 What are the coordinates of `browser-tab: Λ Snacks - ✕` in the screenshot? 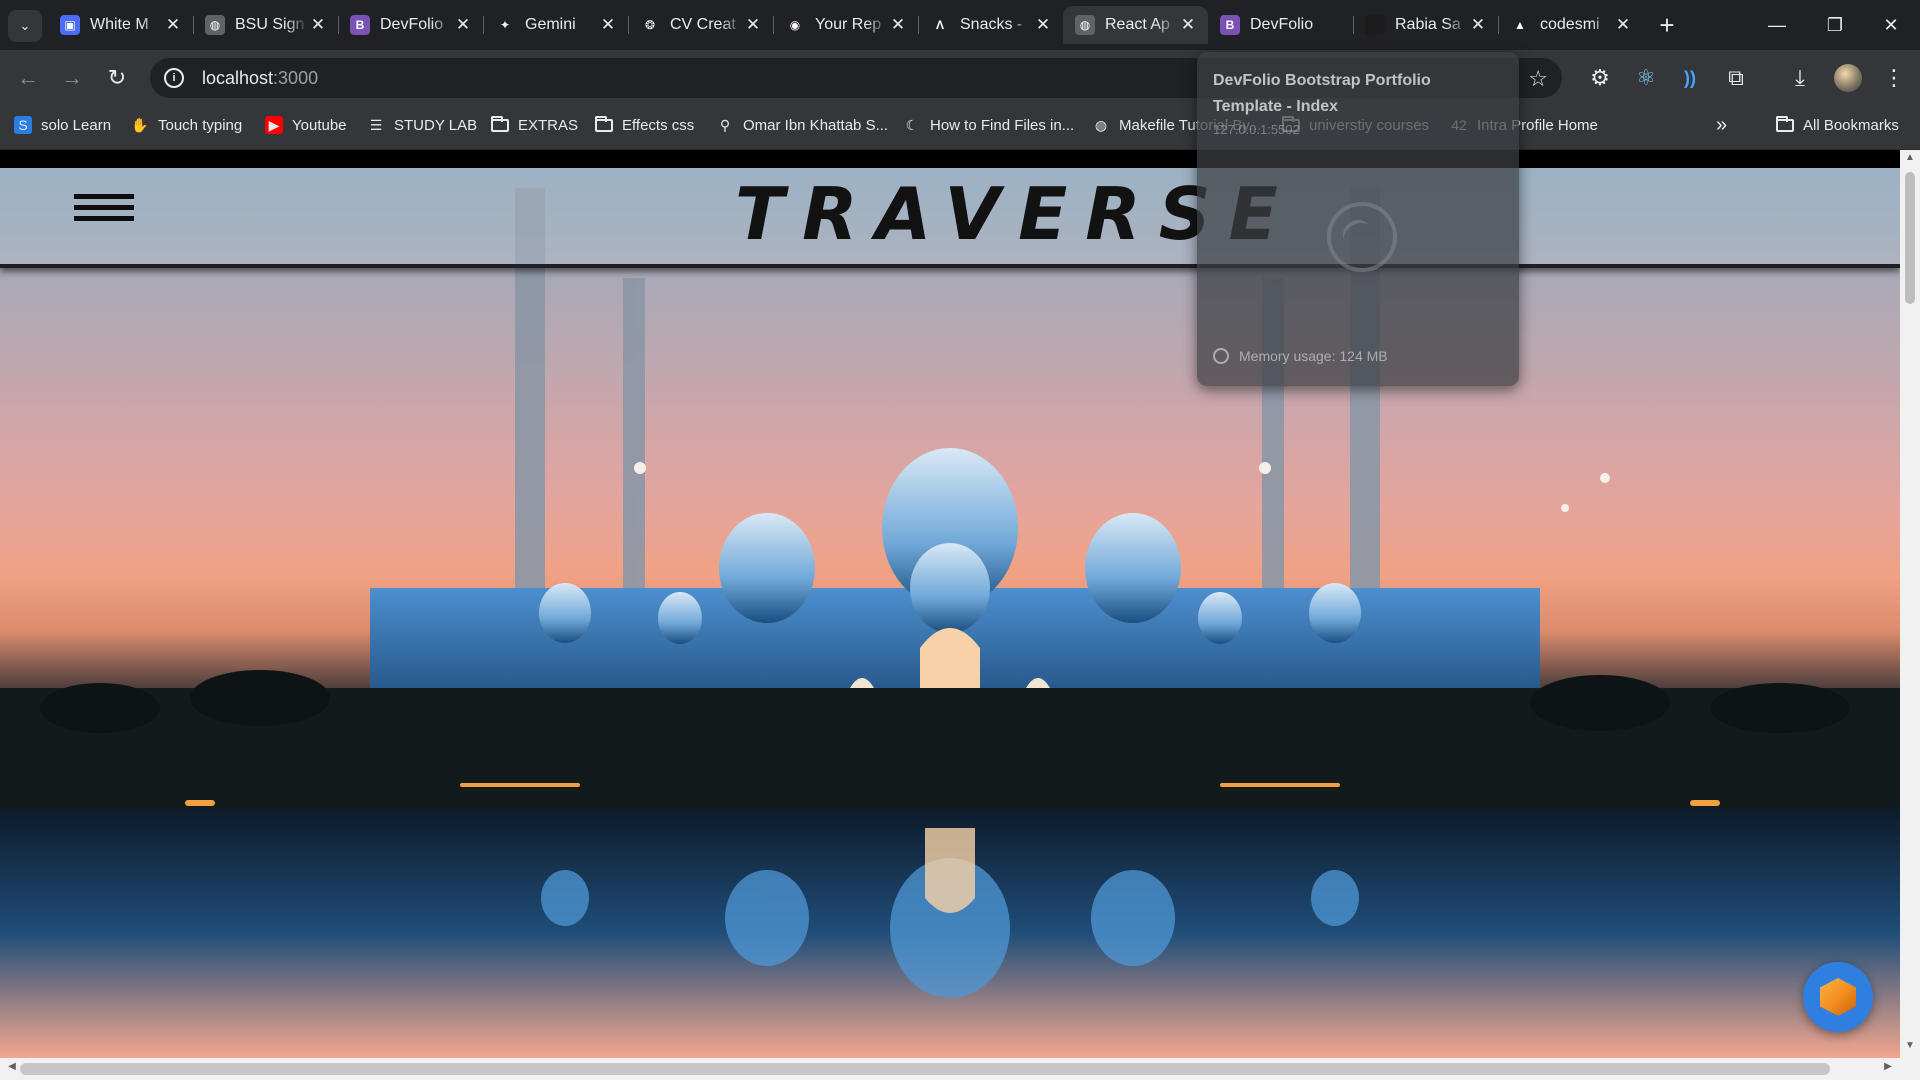 It's located at (990, 25).